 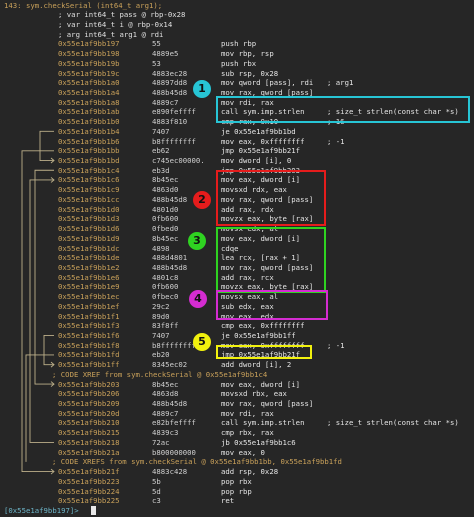 I want to click on instruction-mnemonic: je 0x55e1af9bb1ff, so click(x=258, y=335).